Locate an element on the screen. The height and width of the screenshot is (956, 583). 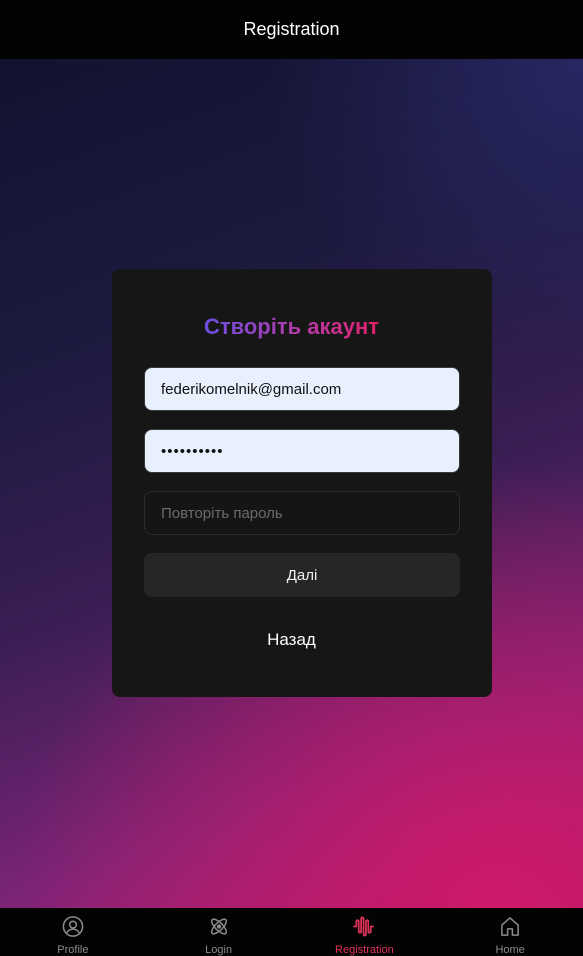
nav-item-profile: Profile is located at coordinates (73, 932).